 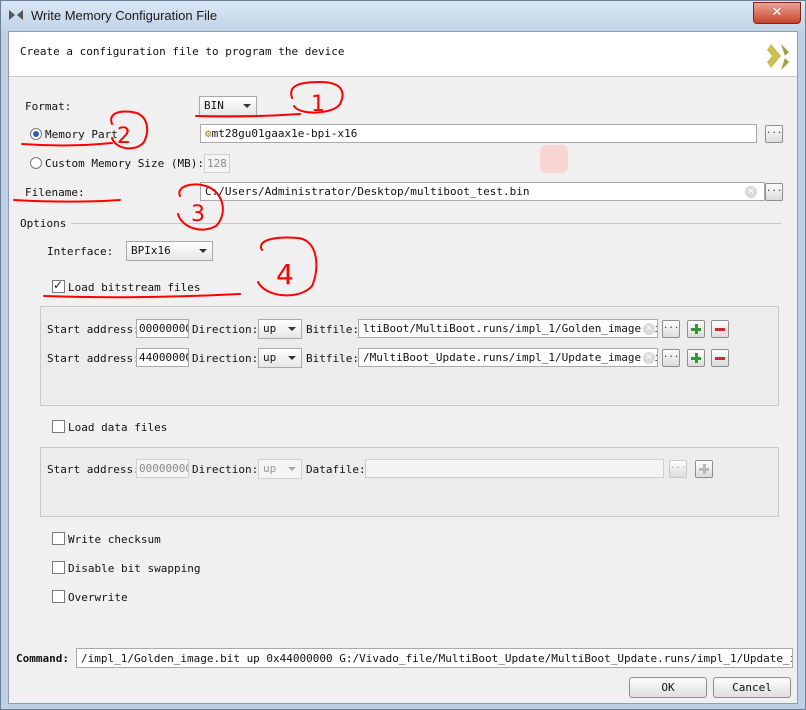 What do you see at coordinates (668, 687) in the screenshot?
I see `ok-button: OK` at bounding box center [668, 687].